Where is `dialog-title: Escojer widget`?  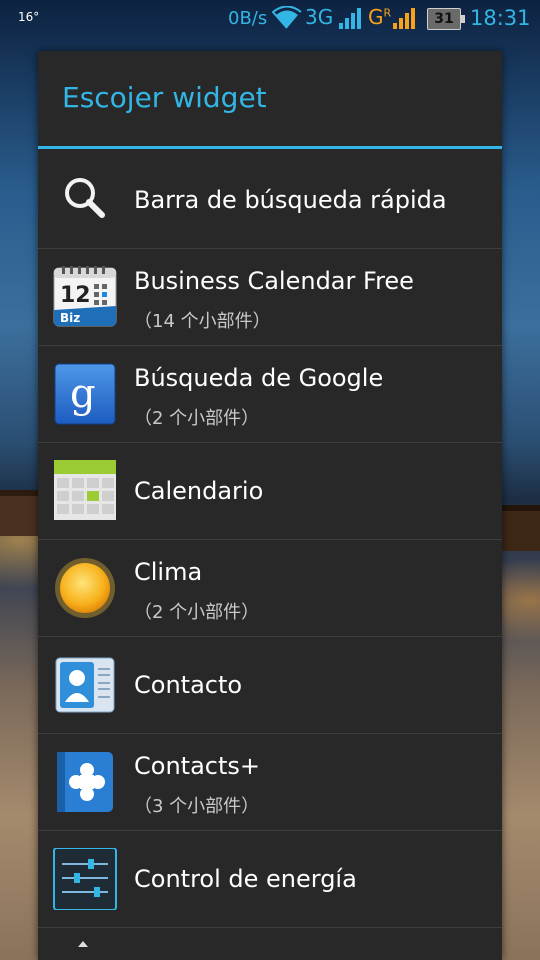 dialog-title: Escojer widget is located at coordinates (164, 97).